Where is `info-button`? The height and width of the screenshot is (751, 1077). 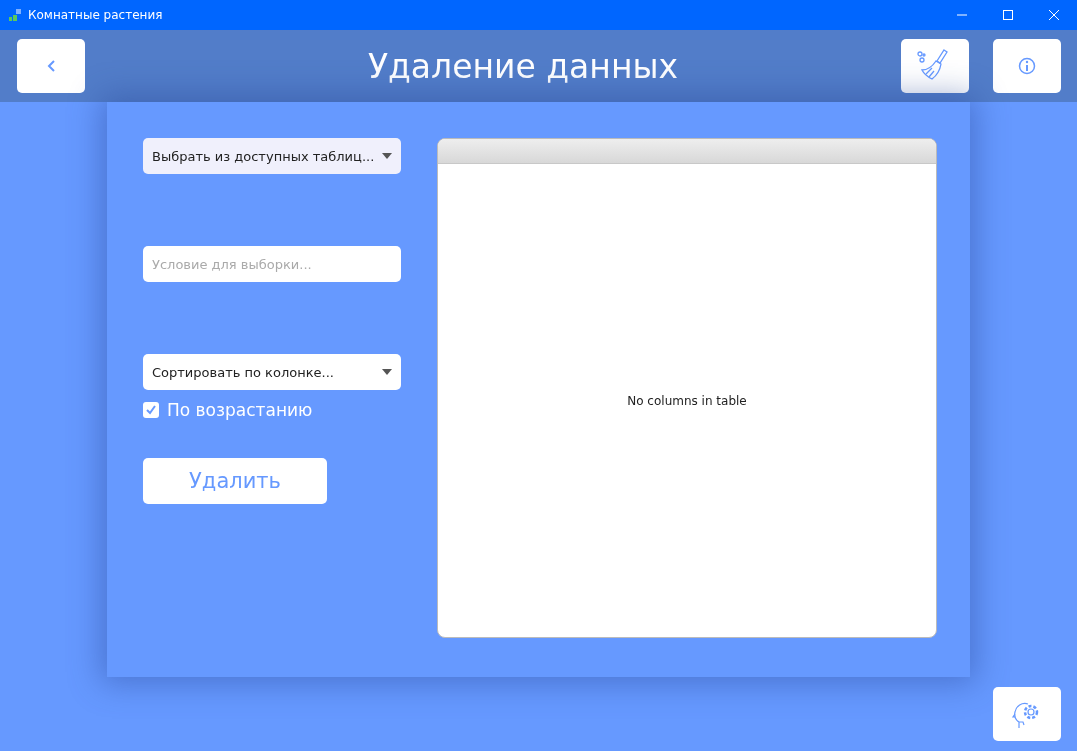
info-button is located at coordinates (1027, 66).